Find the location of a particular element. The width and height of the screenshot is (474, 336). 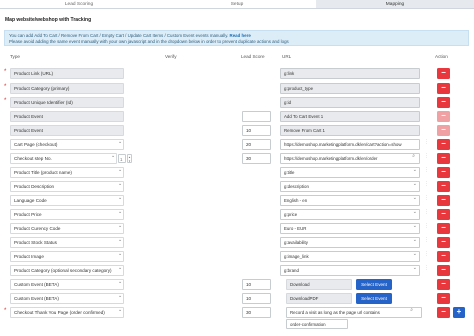

type-select: Product Price is located at coordinates (67, 214).